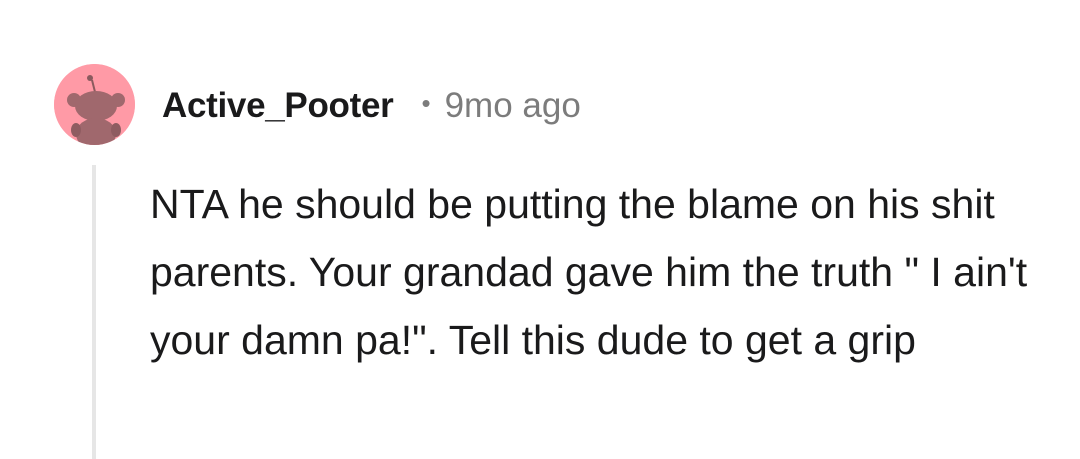 This screenshot has height=459, width=1080. I want to click on author-username: Active_Pooter, so click(278, 106).